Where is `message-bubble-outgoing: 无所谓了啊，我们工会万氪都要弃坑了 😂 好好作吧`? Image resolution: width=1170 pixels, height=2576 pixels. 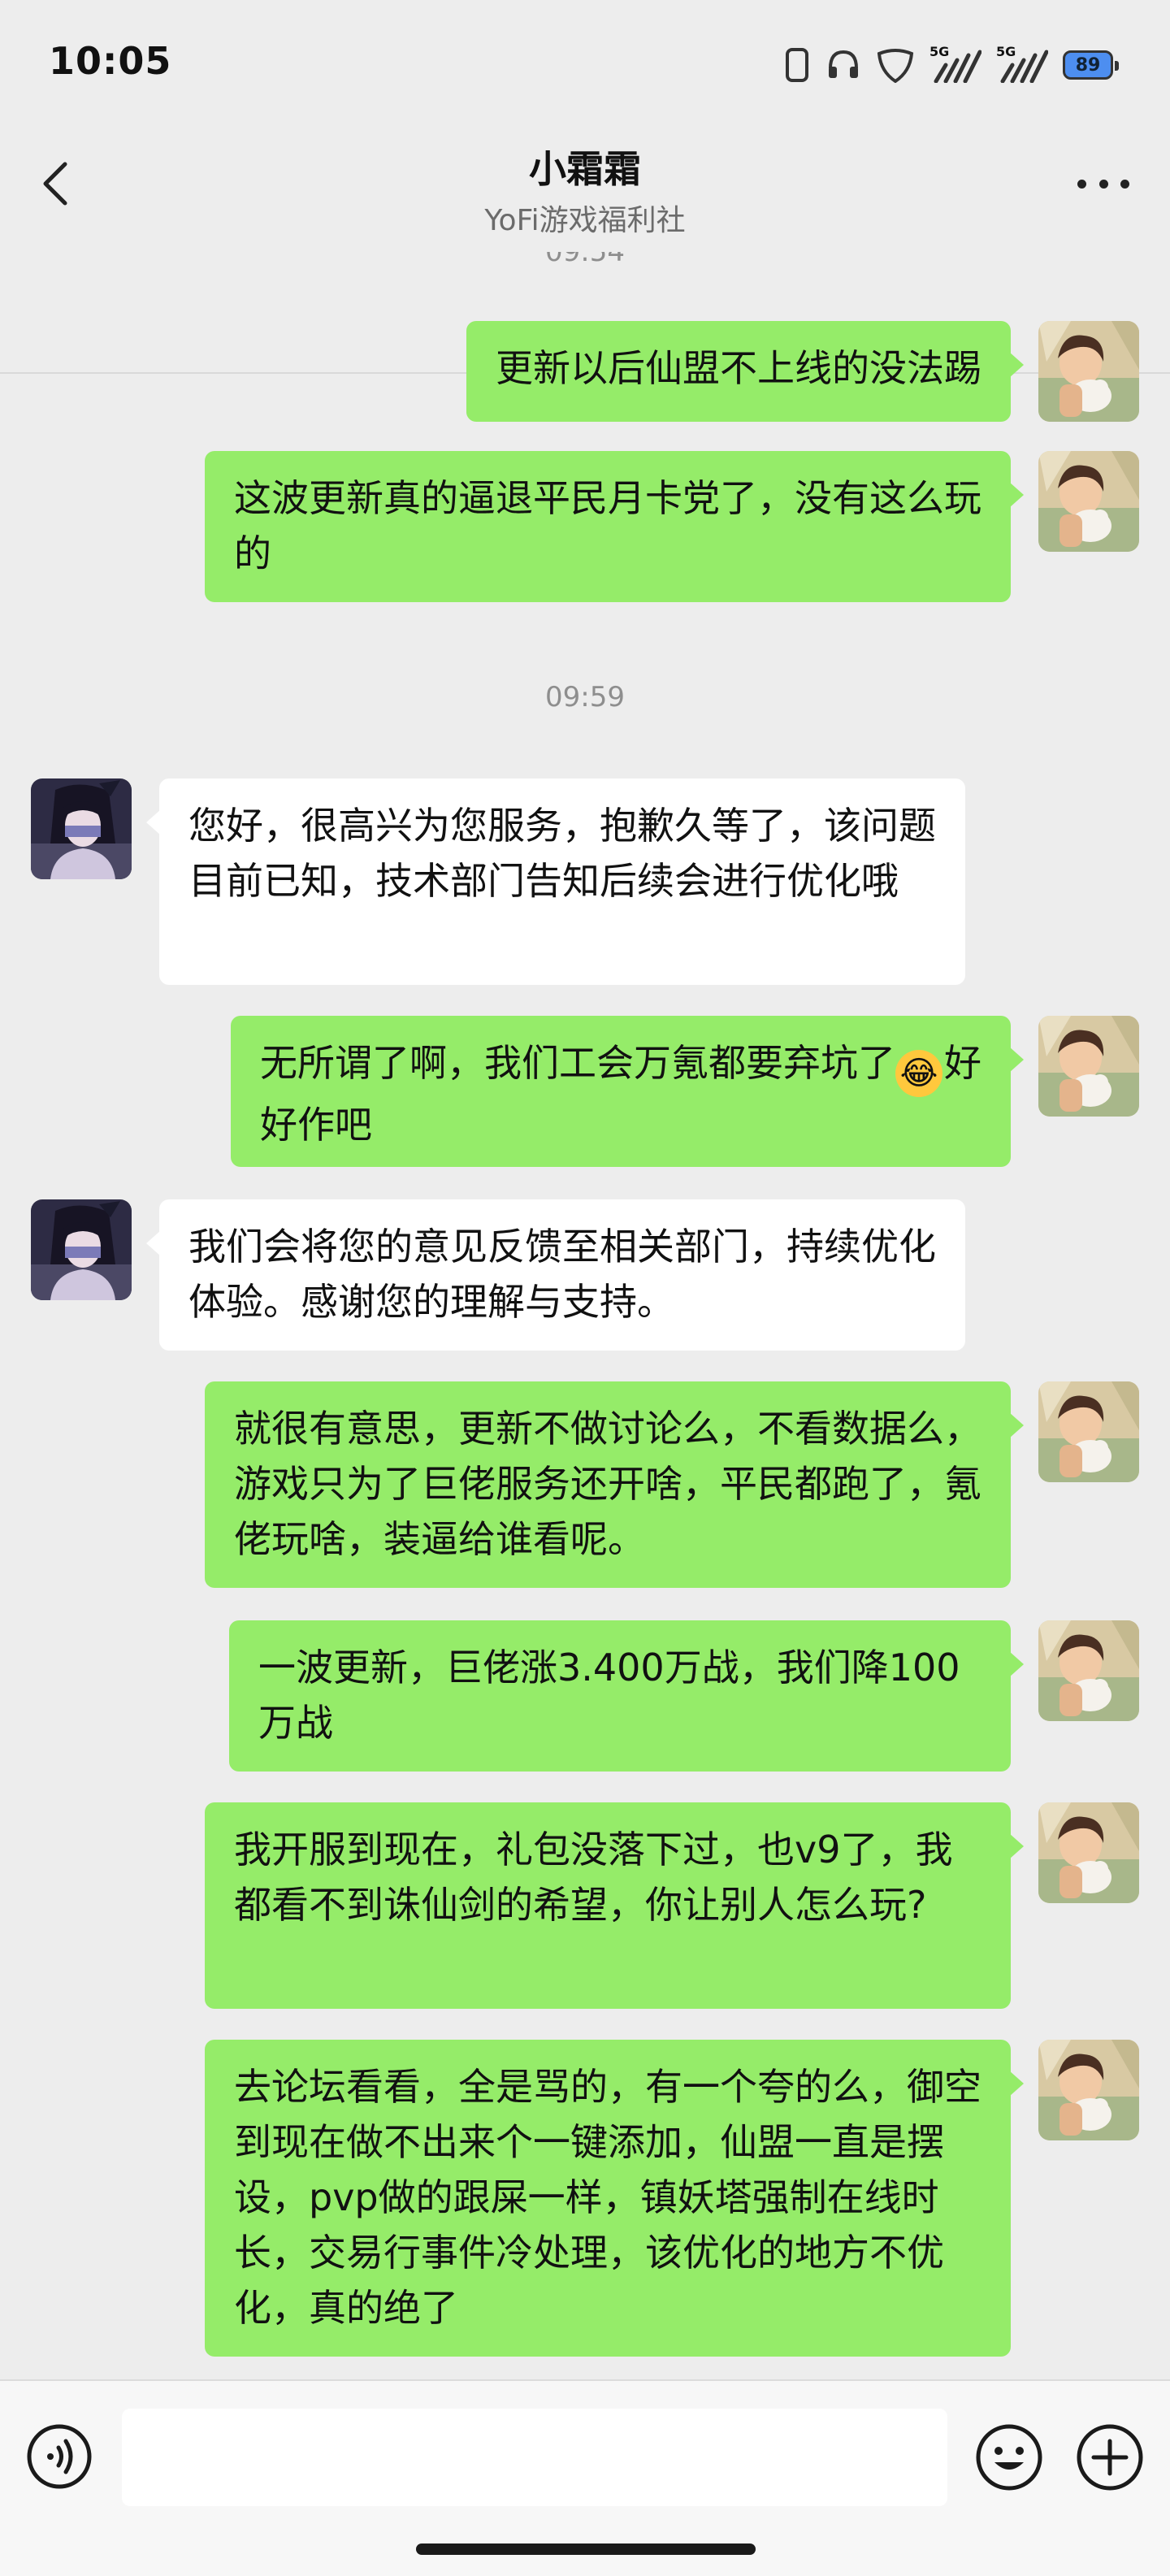
message-bubble-outgoing: 无所谓了啊，我们工会万氪都要弃坑了 😂 好好作吧 is located at coordinates (627, 1091).